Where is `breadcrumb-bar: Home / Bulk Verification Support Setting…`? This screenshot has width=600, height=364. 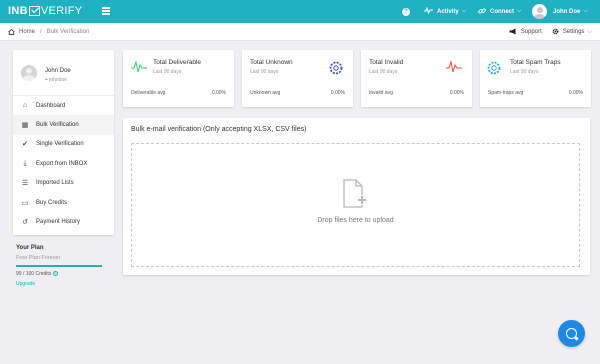
breadcrumb-bar: Home / Bulk Verification Support Setting… is located at coordinates (300, 32).